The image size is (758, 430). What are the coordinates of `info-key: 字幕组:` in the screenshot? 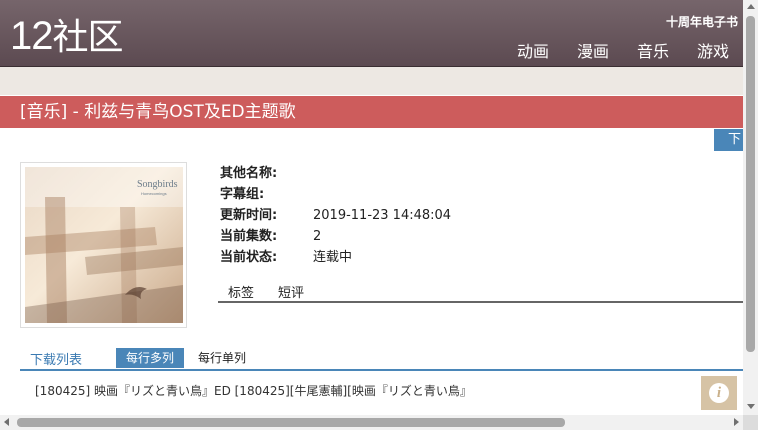 It's located at (242, 194).